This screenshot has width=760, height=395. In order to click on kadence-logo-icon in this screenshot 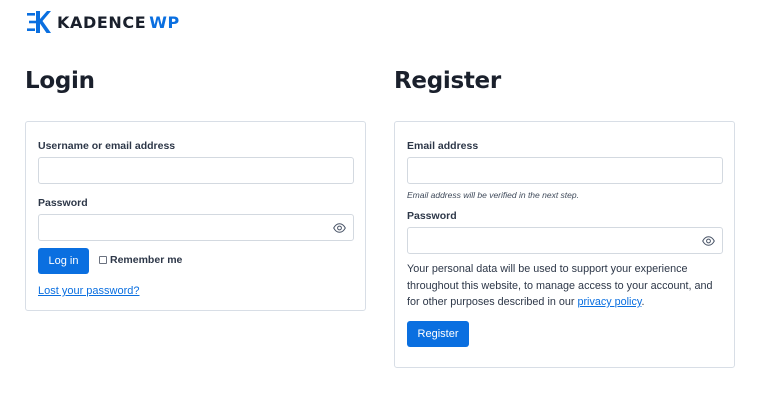, I will do `click(39, 22)`.